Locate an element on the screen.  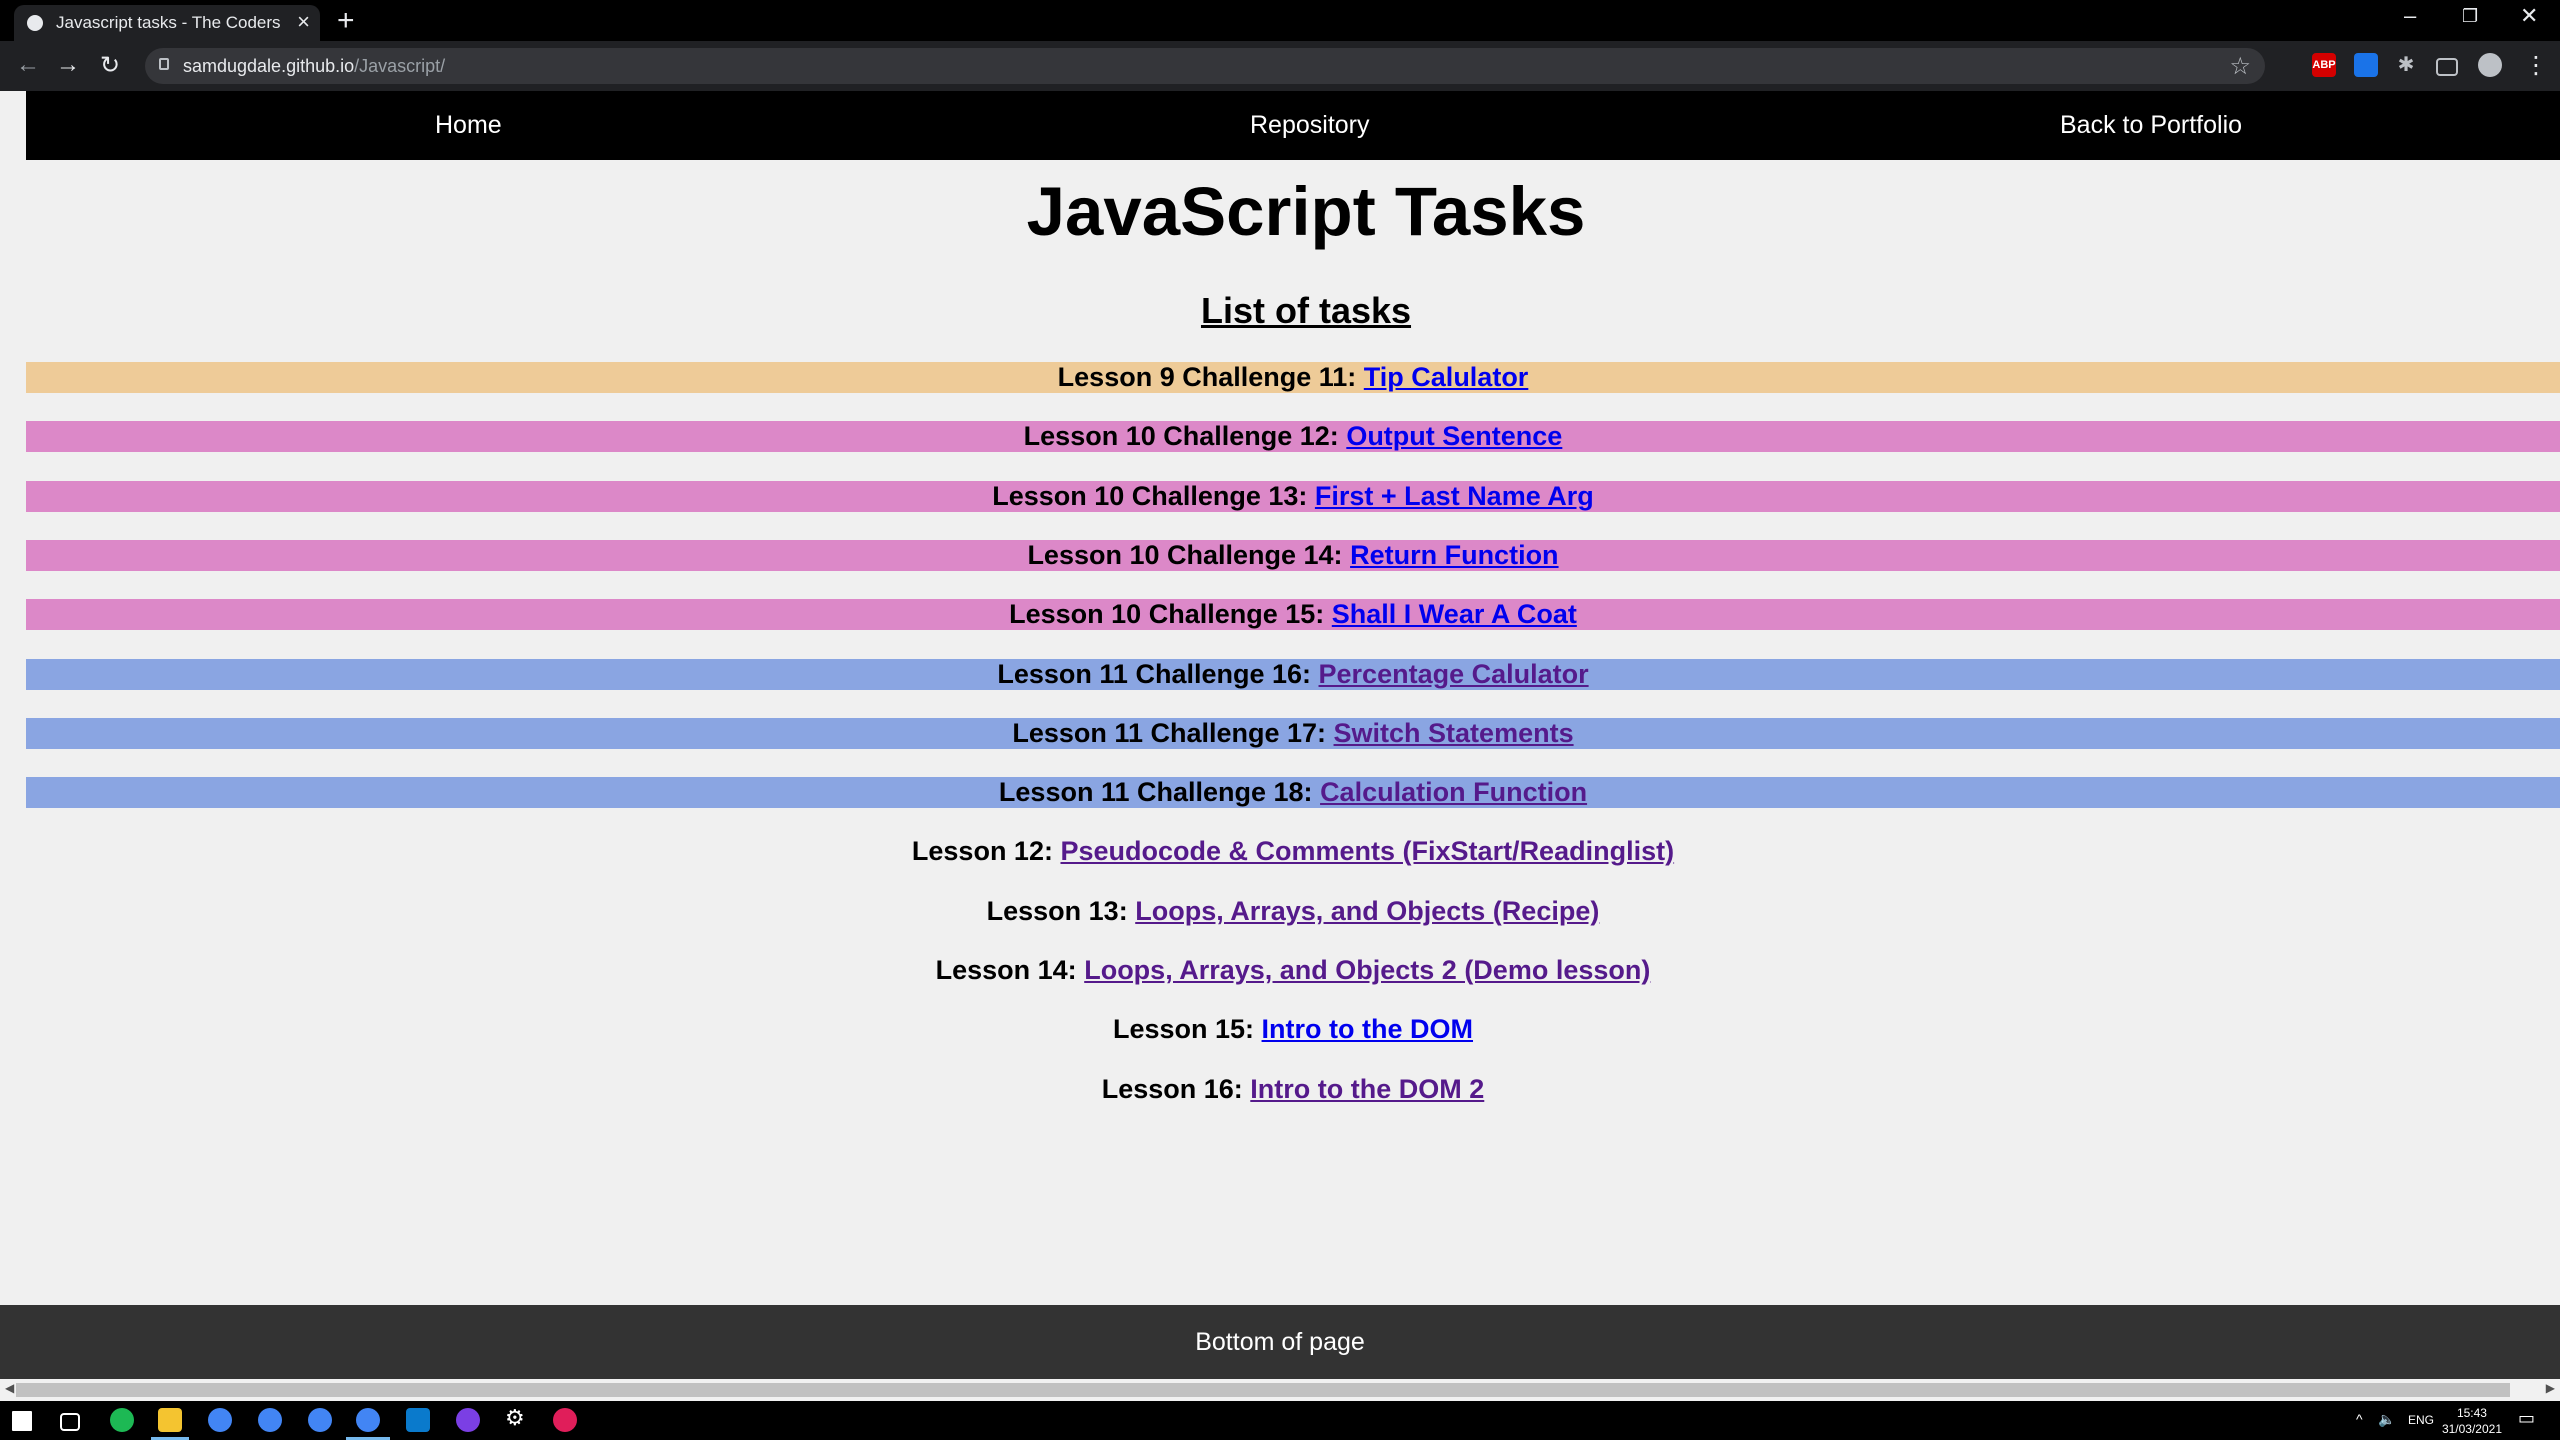
browser-tab: Javascript tasks - The Coders Gui × is located at coordinates (167, 23).